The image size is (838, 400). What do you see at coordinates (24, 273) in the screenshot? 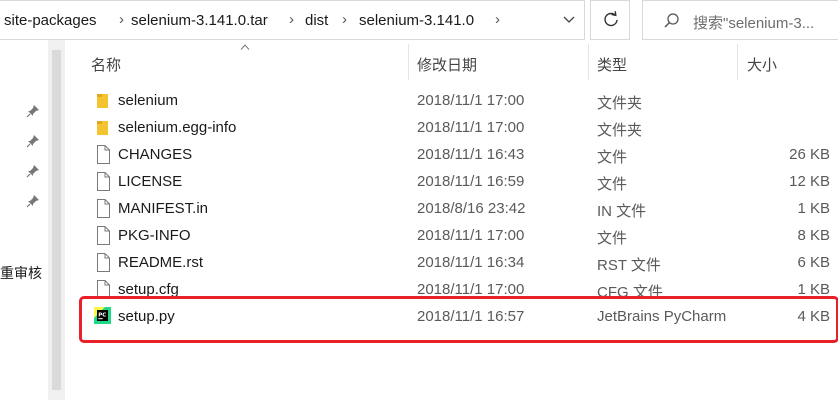
I see `nav-item-label: 重审核` at bounding box center [24, 273].